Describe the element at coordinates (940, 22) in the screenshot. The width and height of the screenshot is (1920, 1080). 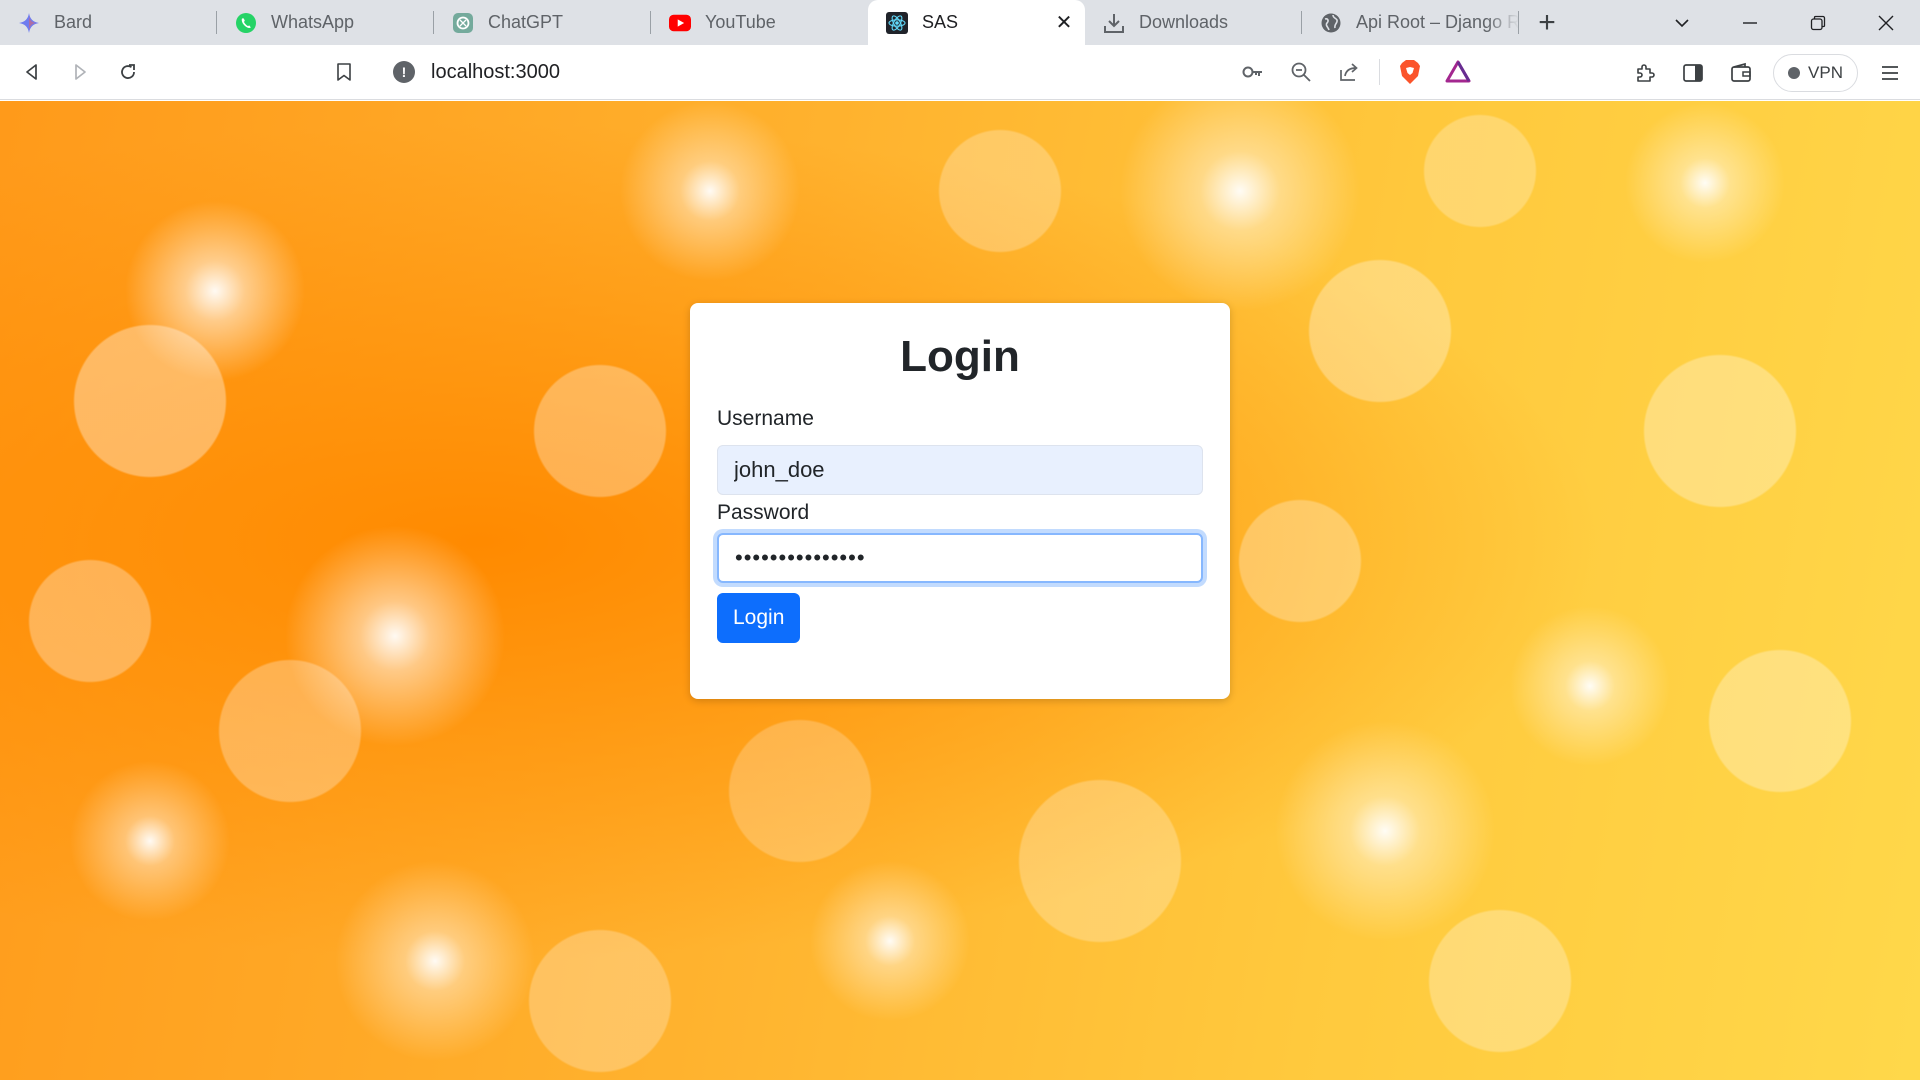
I see `tab-title: SAS` at that location.